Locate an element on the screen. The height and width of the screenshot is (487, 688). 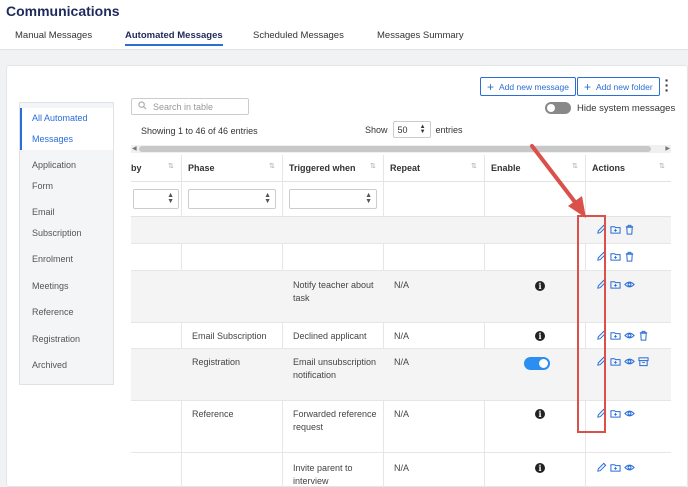
triggered-line-1: Forwarded reference is located at coordinates (335, 414).